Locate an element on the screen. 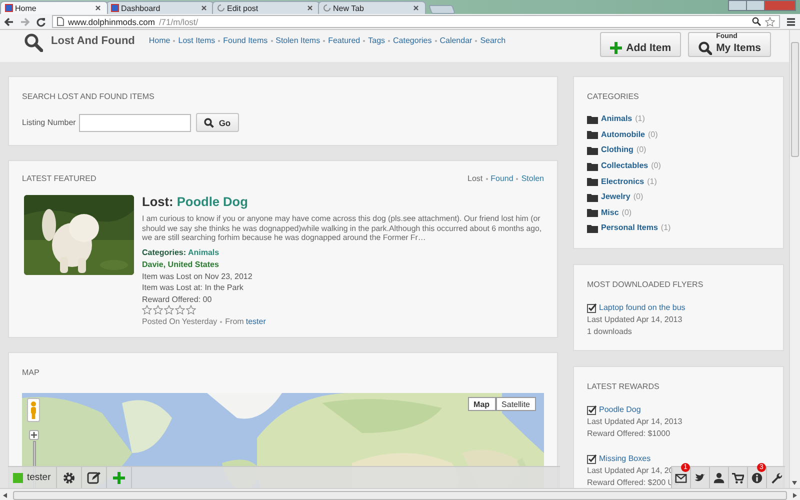 This screenshot has width=800, height=500. category-link: Collectables is located at coordinates (624, 165).